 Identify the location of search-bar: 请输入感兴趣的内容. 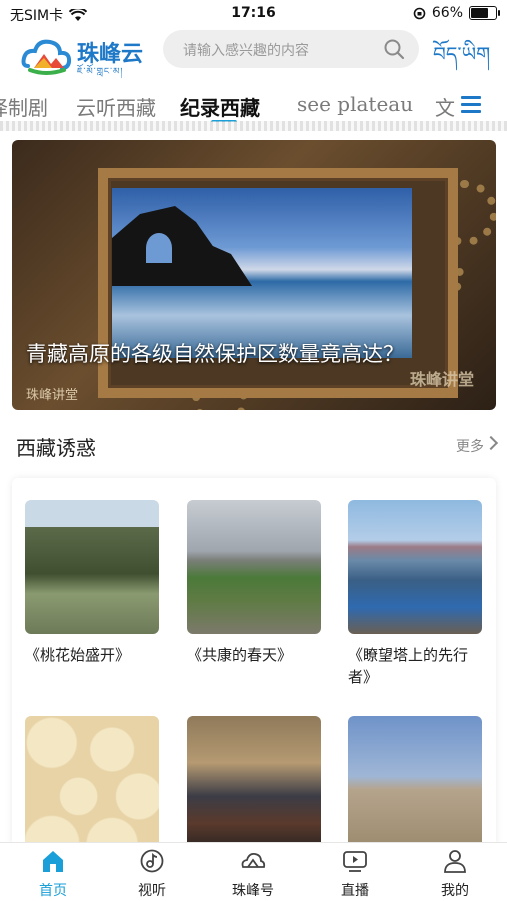
(291, 49).